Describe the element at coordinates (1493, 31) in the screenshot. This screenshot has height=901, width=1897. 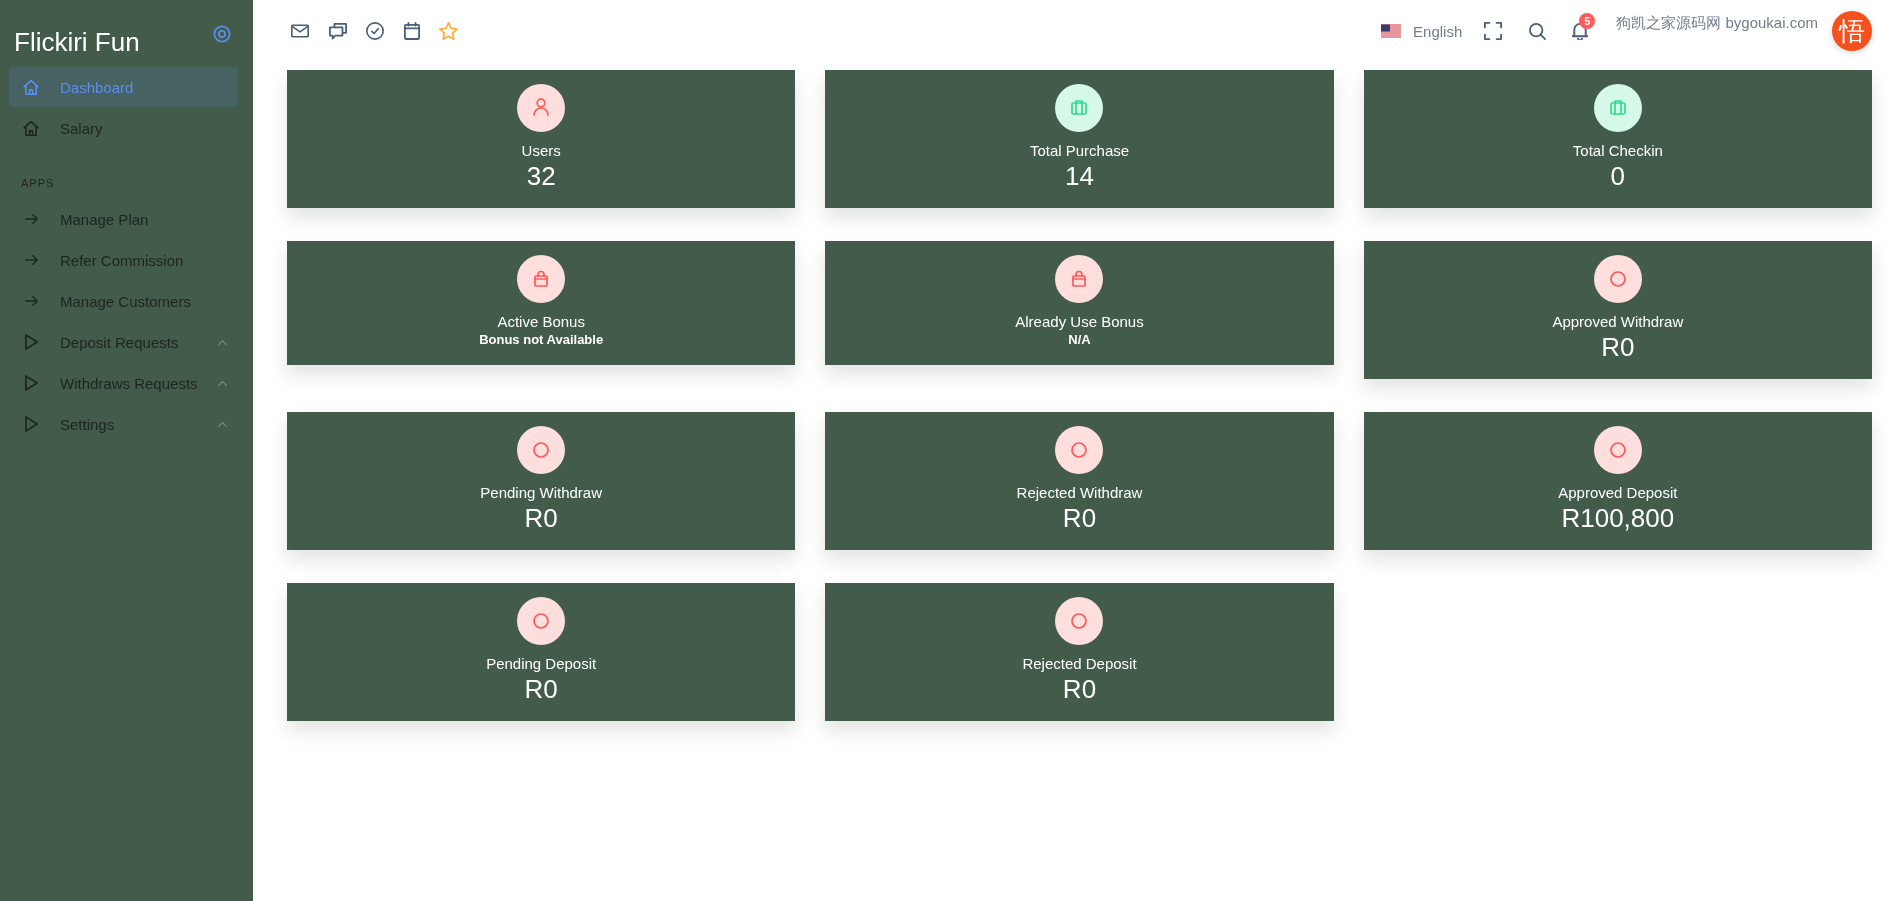
I see `fullscreen-icon` at that location.